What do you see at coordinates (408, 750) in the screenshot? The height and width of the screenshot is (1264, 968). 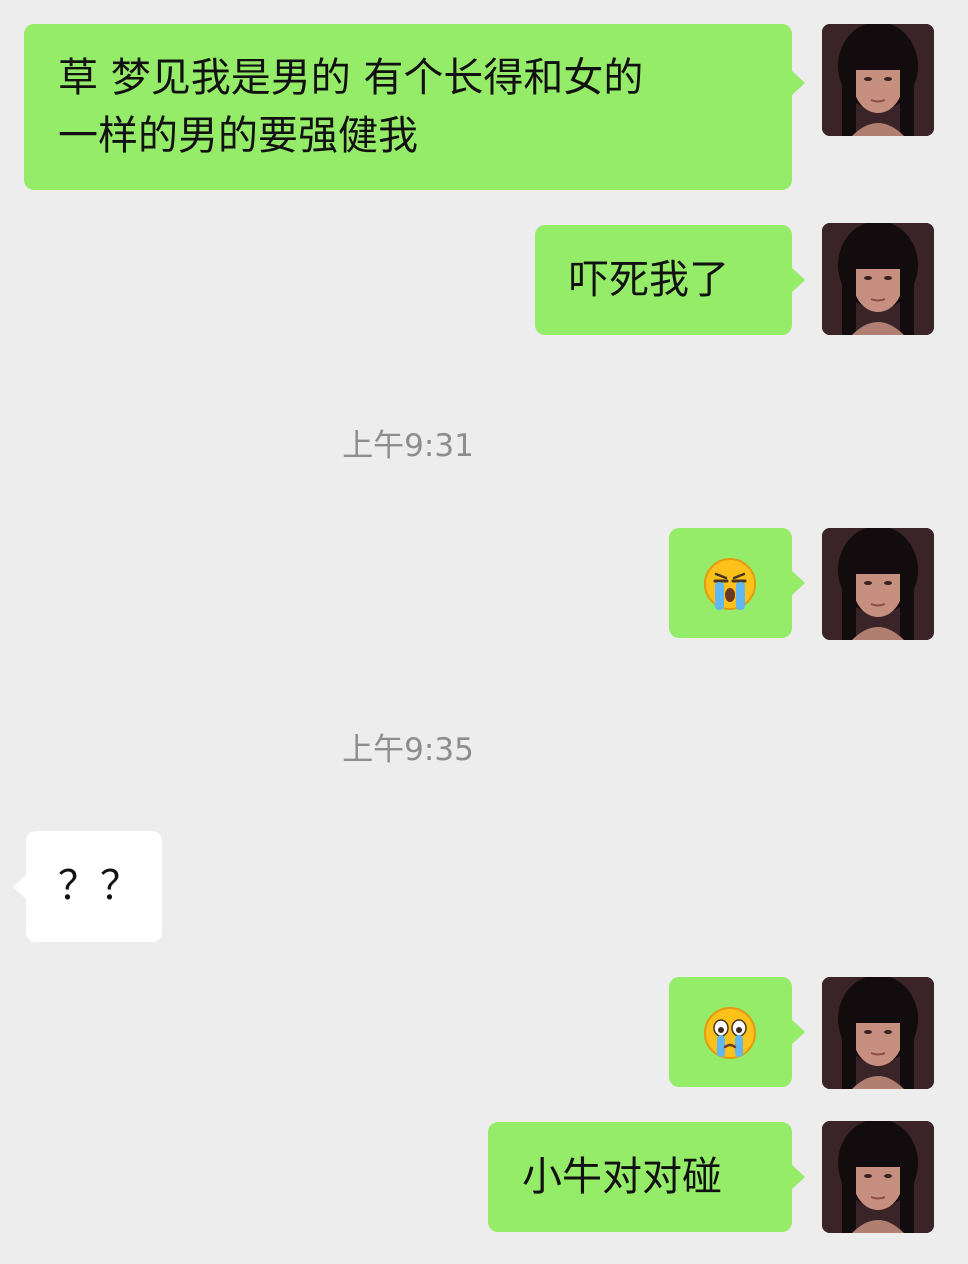 I see `timestamp: 上午9:35` at bounding box center [408, 750].